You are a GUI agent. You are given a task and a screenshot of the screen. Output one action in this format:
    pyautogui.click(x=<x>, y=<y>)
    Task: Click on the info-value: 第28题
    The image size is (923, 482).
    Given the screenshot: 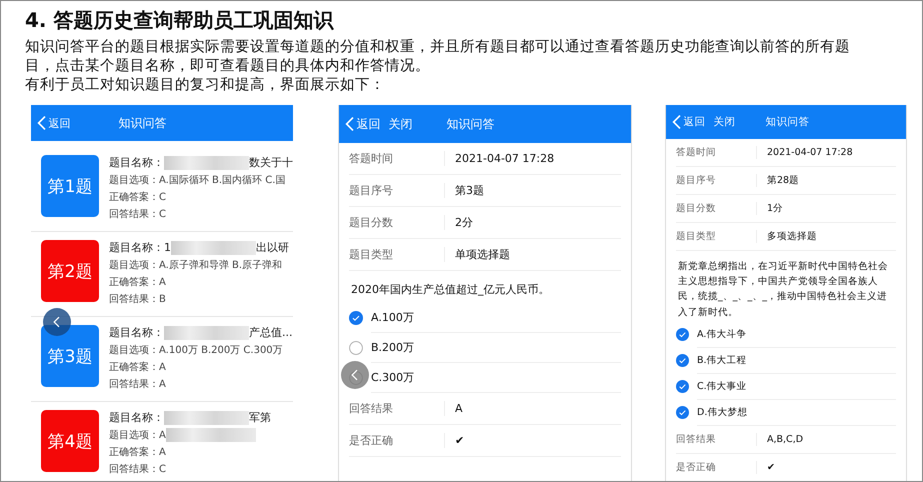 What is the action you would take?
    pyautogui.click(x=783, y=180)
    